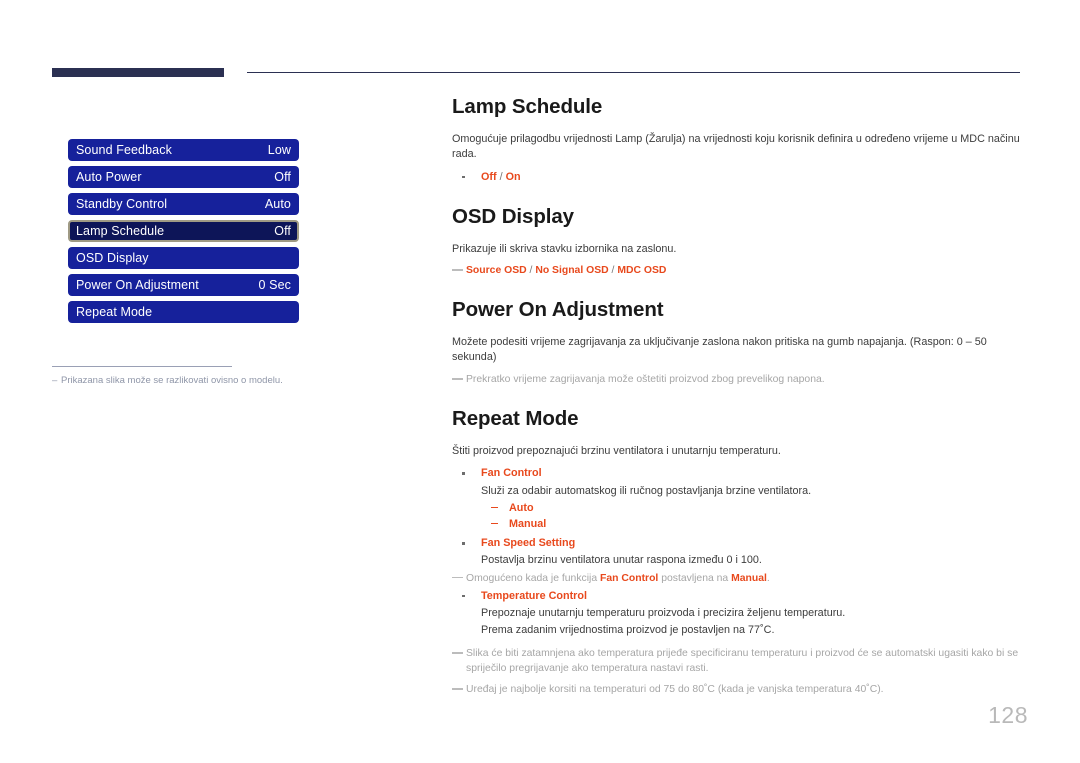 The height and width of the screenshot is (763, 1080). Describe the element at coordinates (749, 578) in the screenshot. I see `note-term-manual: Manual` at that location.